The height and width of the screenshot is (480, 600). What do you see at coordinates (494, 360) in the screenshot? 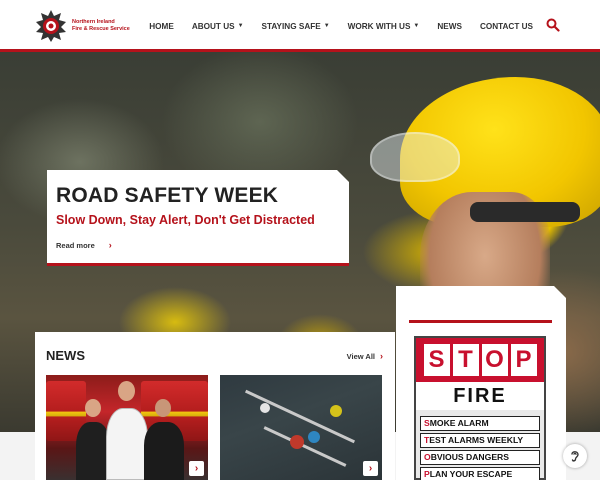
I see `stop-letter: O` at bounding box center [494, 360].